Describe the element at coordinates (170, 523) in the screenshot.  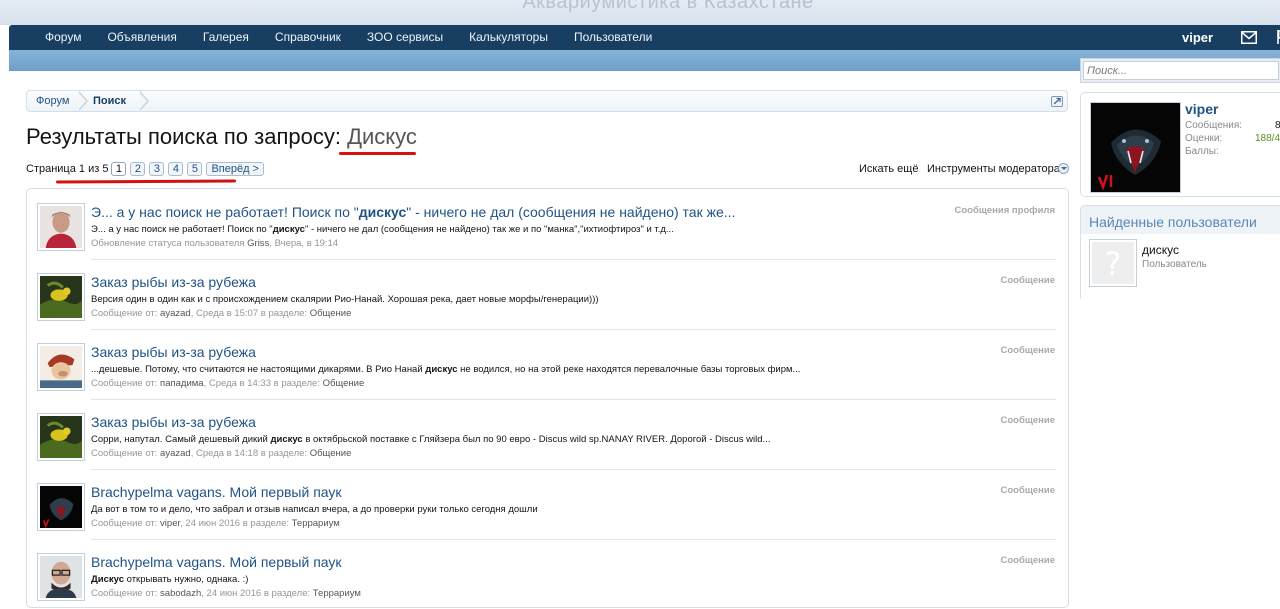
I see `result-author-link: viper` at that location.